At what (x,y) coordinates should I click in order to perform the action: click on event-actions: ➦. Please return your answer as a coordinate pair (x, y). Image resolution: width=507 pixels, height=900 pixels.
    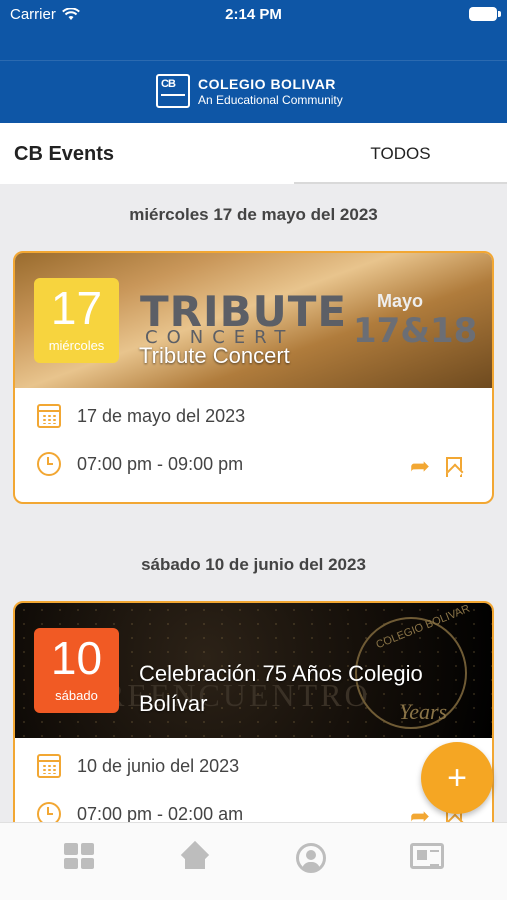
    Looking at the image, I should click on (436, 466).